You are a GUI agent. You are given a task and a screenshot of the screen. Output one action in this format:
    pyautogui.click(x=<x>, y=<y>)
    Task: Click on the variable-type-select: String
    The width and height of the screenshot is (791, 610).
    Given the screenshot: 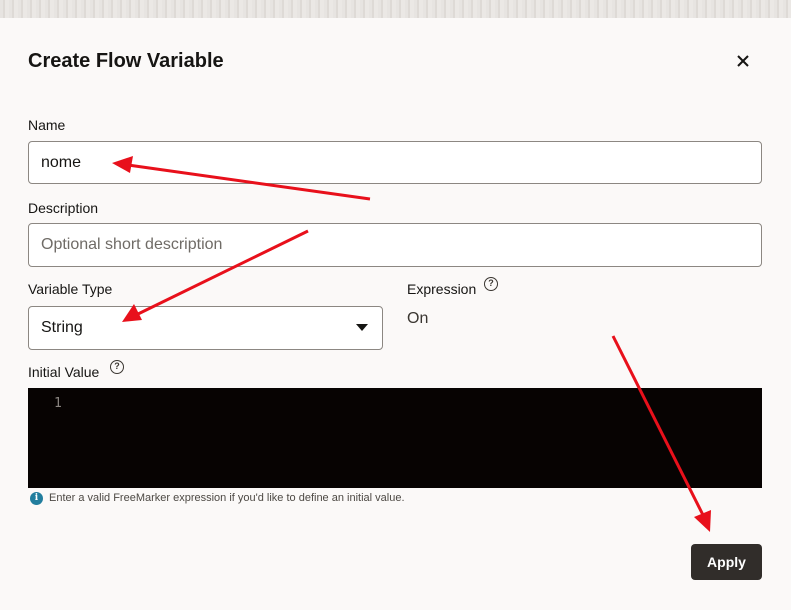 What is the action you would take?
    pyautogui.click(x=205, y=328)
    